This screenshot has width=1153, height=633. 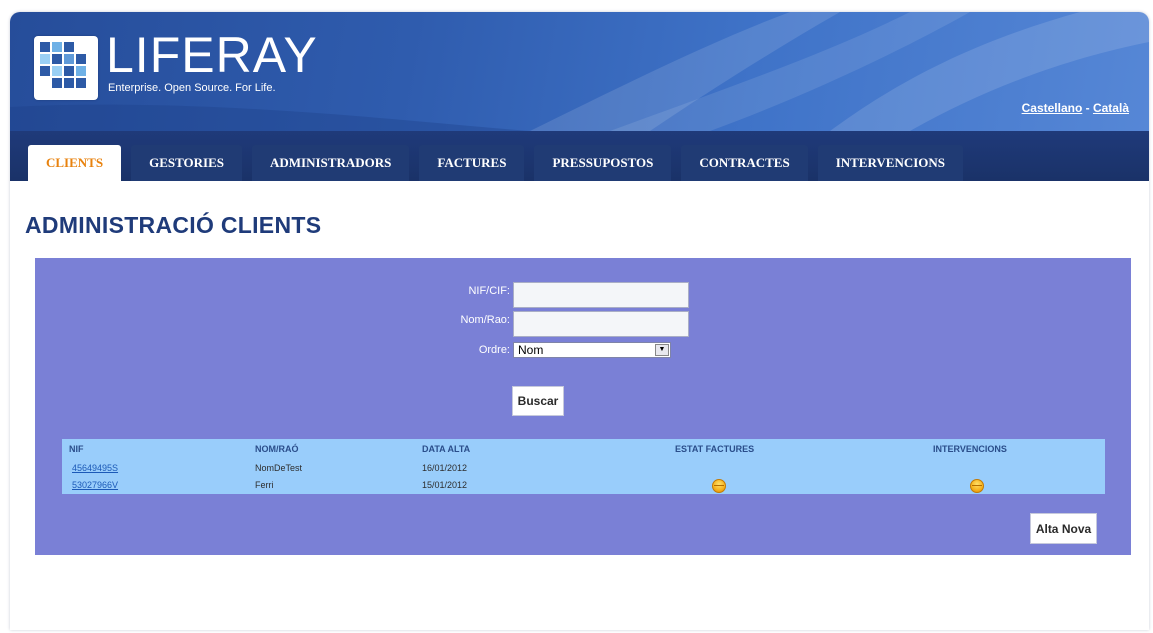 What do you see at coordinates (715, 449) in the screenshot?
I see `column-header-estat-factures: ESTAT FACTURES` at bounding box center [715, 449].